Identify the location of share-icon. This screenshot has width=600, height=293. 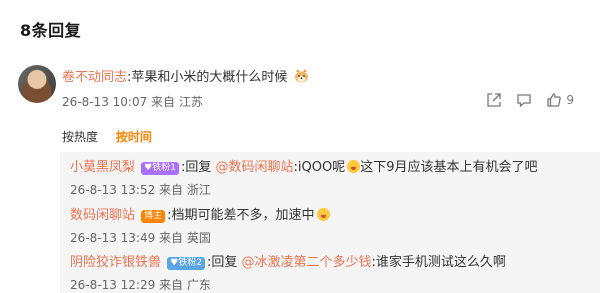
(494, 100).